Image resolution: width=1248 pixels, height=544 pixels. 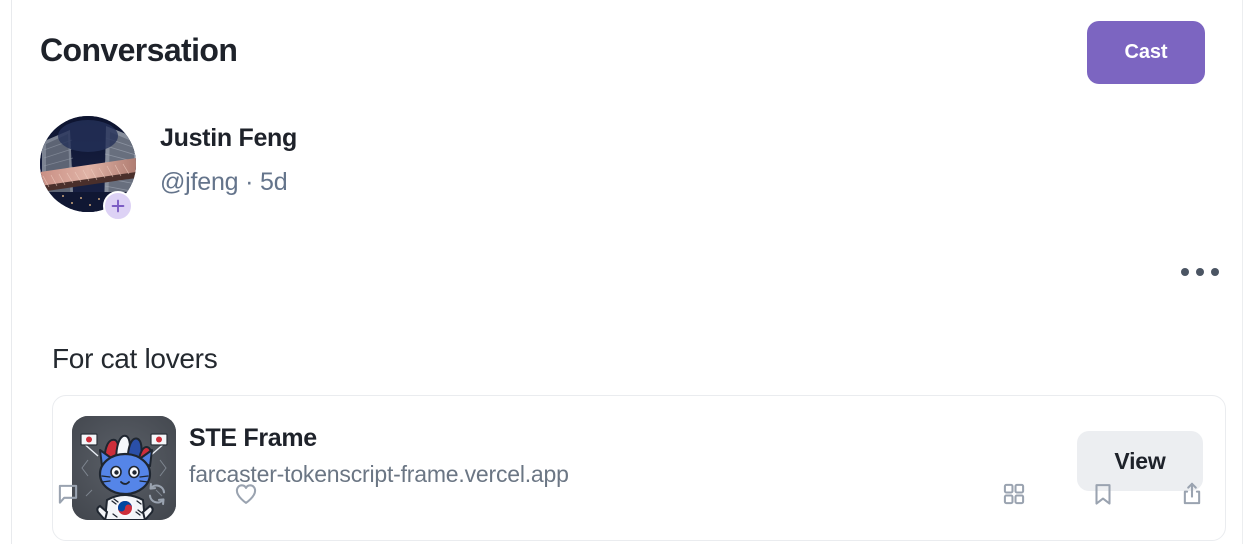 What do you see at coordinates (253, 438) in the screenshot?
I see `frame-title: STE Frame` at bounding box center [253, 438].